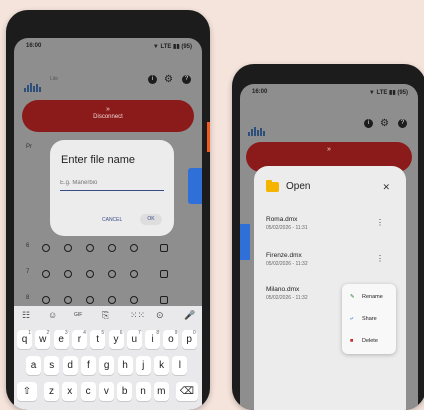 This screenshot has width=424, height=410. Describe the element at coordinates (78, 315) in the screenshot. I see `gif-icon: GIF` at that location.